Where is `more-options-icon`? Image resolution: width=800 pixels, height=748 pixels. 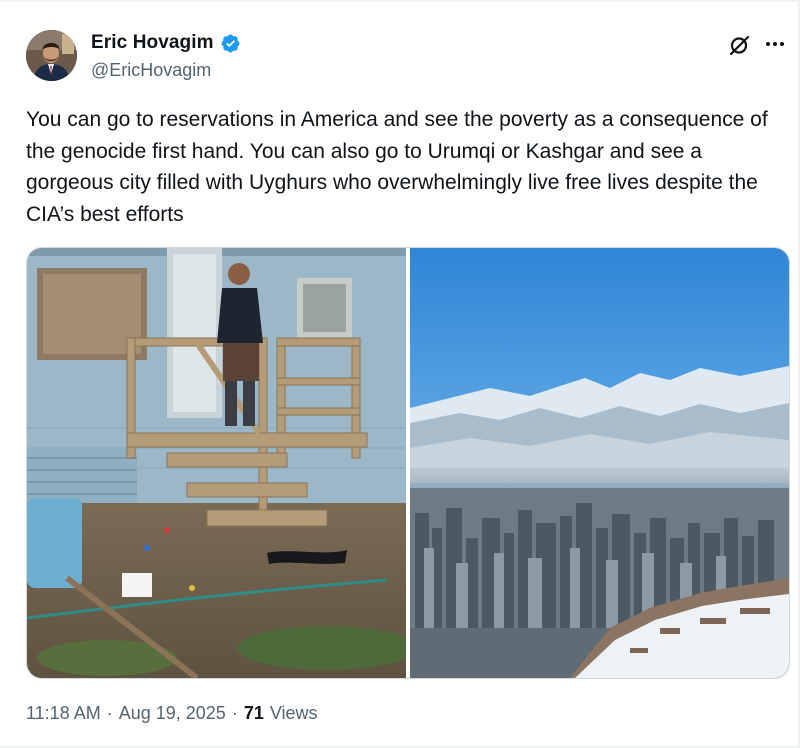
more-options-icon is located at coordinates (775, 44).